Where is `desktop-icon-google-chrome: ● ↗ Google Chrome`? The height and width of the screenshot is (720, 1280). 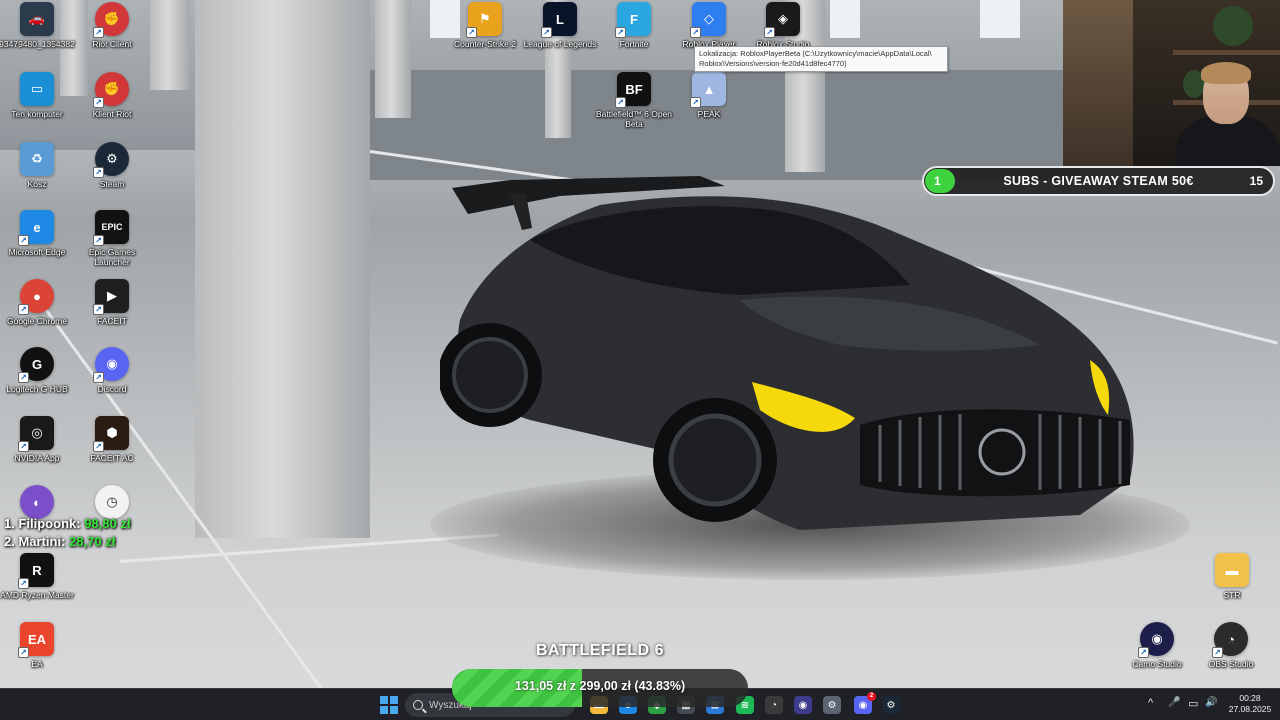 desktop-icon-google-chrome: ● ↗ Google Chrome is located at coordinates (37, 302).